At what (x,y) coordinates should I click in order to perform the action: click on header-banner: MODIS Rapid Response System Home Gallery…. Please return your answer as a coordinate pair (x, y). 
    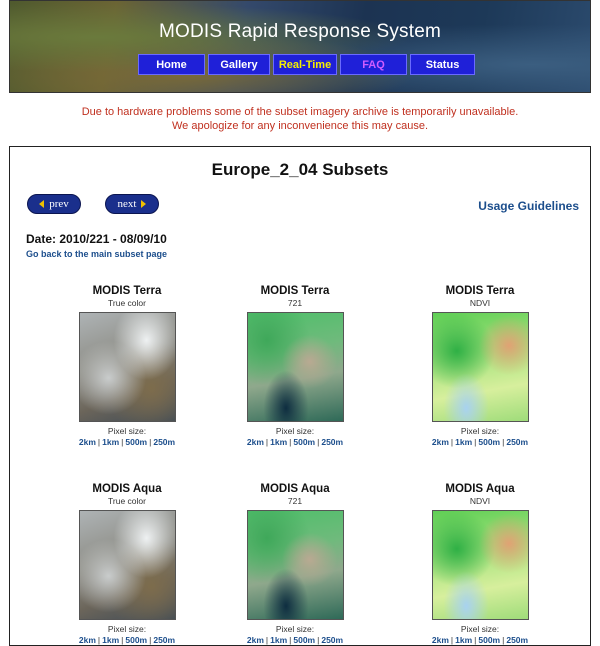
    Looking at the image, I should click on (300, 46).